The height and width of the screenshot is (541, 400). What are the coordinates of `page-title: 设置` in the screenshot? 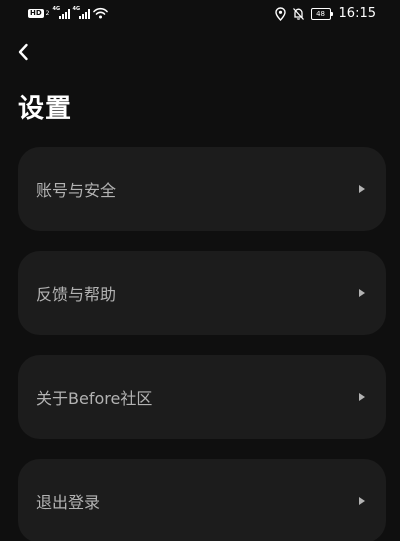 It's located at (45, 109).